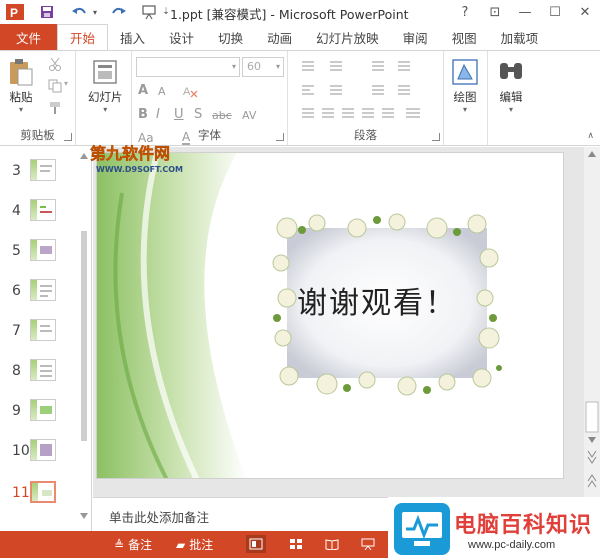  What do you see at coordinates (230, 37) in the screenshot?
I see `tab-transitions: 切换` at bounding box center [230, 37].